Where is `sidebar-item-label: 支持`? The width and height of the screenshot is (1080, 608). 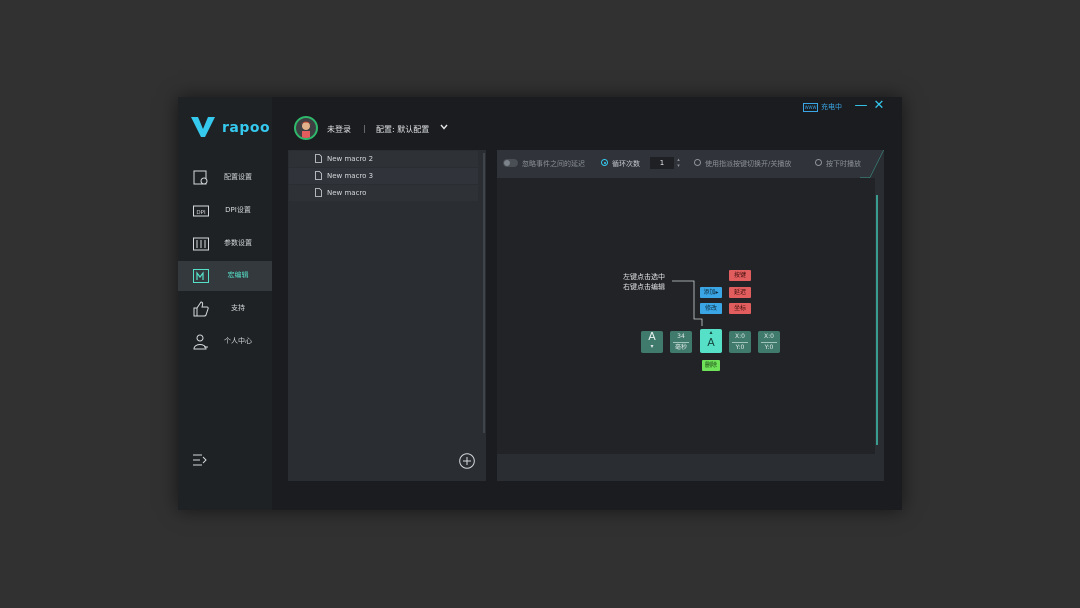 sidebar-item-label: 支持 is located at coordinates (238, 308).